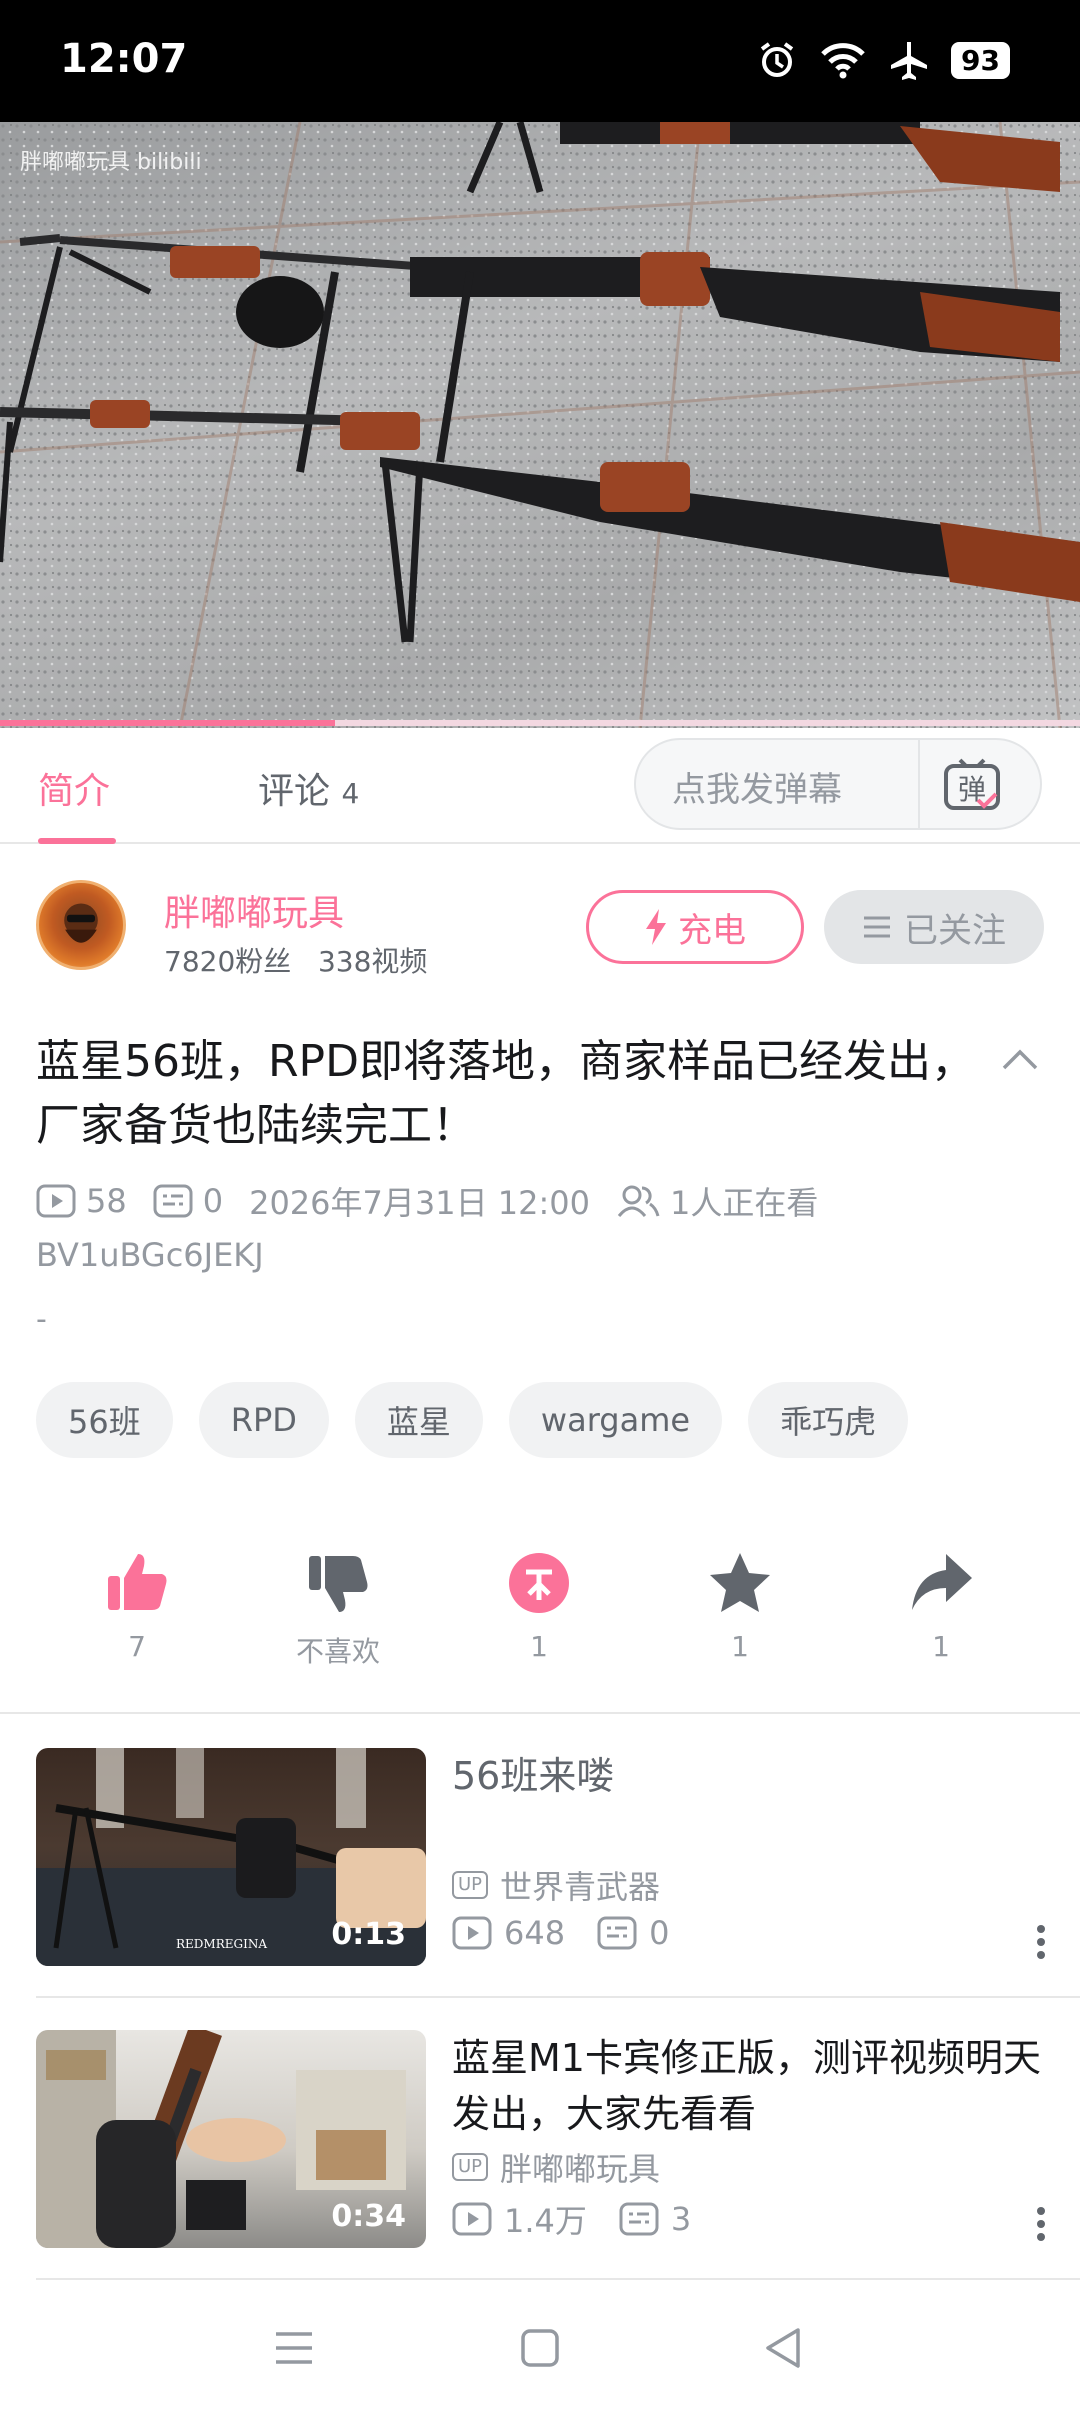 This screenshot has width=1080, height=2414. Describe the element at coordinates (111, 162) in the screenshot. I see `video-watermark: 胖嘟嘟玩具 bilibili` at that location.